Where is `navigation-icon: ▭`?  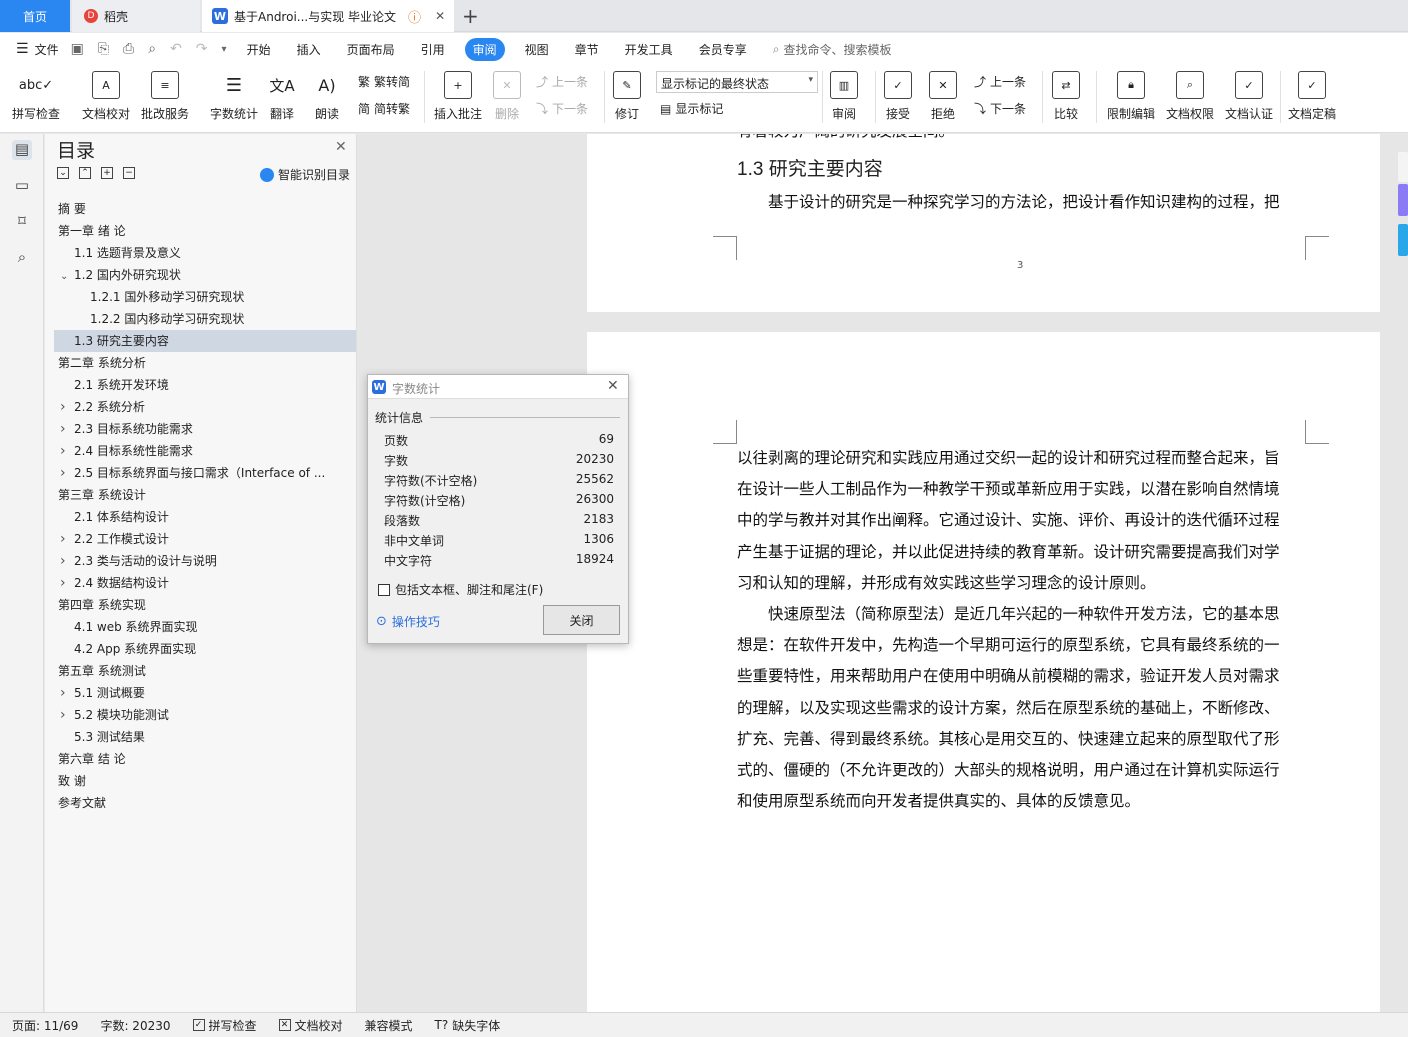 navigation-icon: ▭ is located at coordinates (22, 186).